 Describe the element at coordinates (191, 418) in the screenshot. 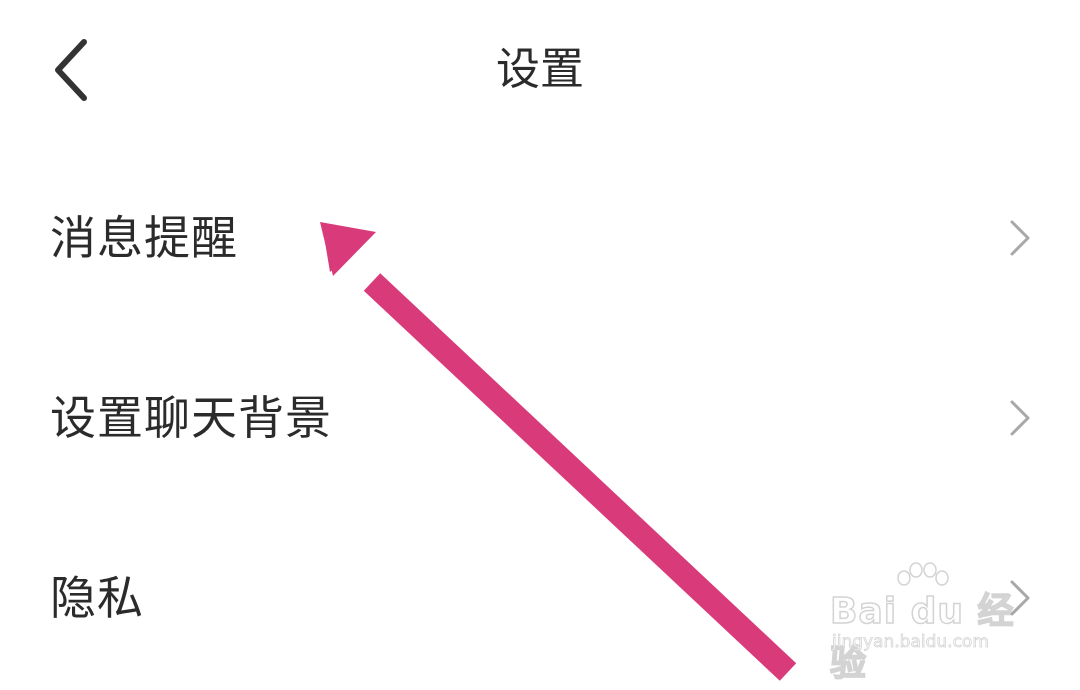

I see `settings-item-label: 设置聊天背景` at that location.